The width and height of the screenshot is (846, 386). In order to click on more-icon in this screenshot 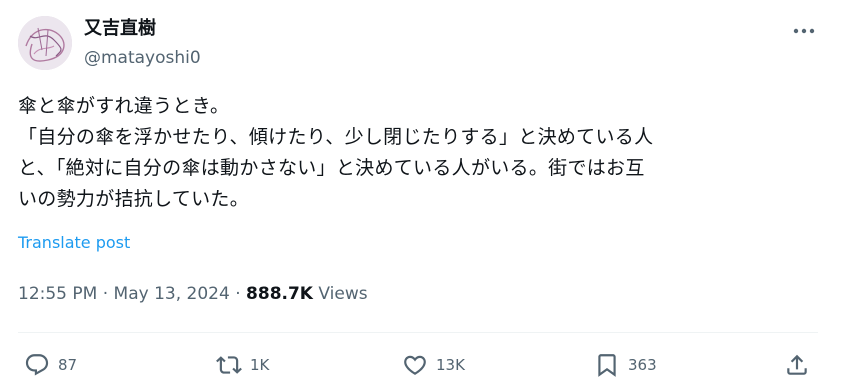, I will do `click(804, 31)`.